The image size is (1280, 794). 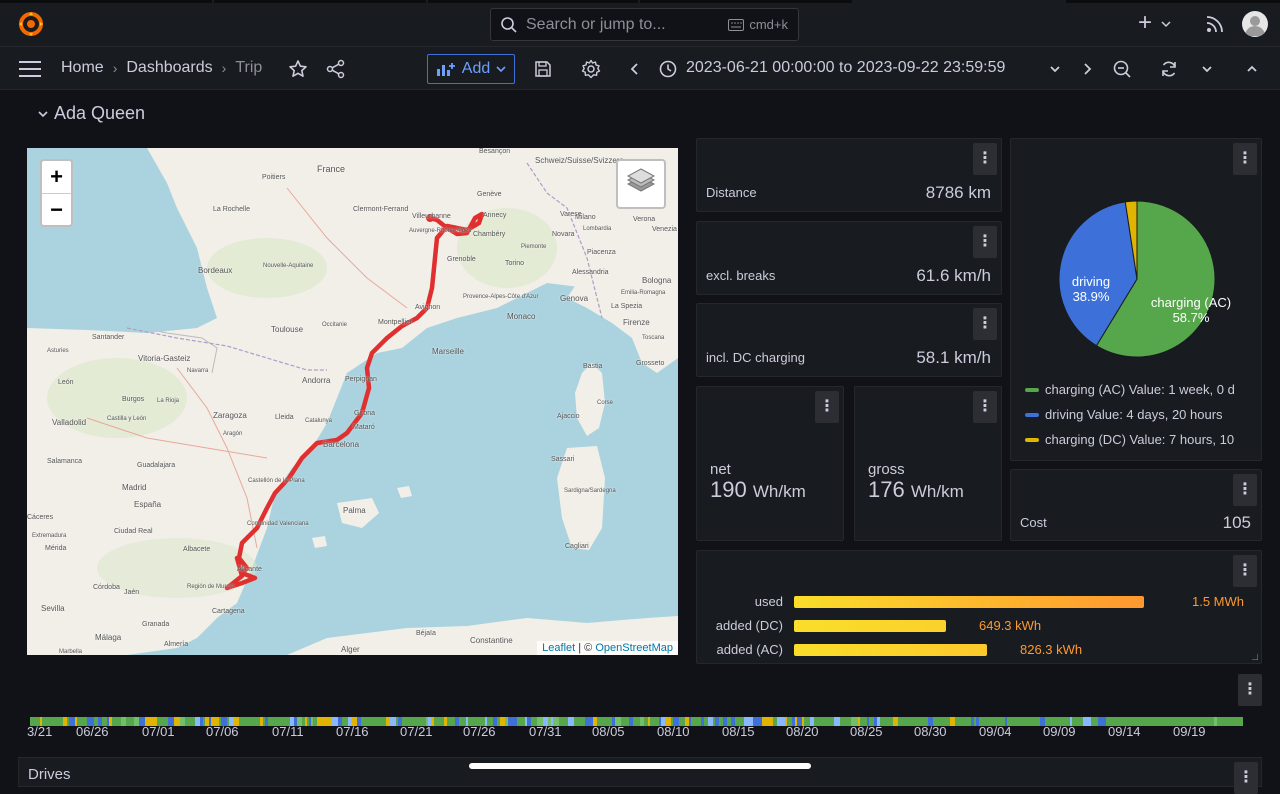 I want to click on settings-gear-icon, so click(x=591, y=69).